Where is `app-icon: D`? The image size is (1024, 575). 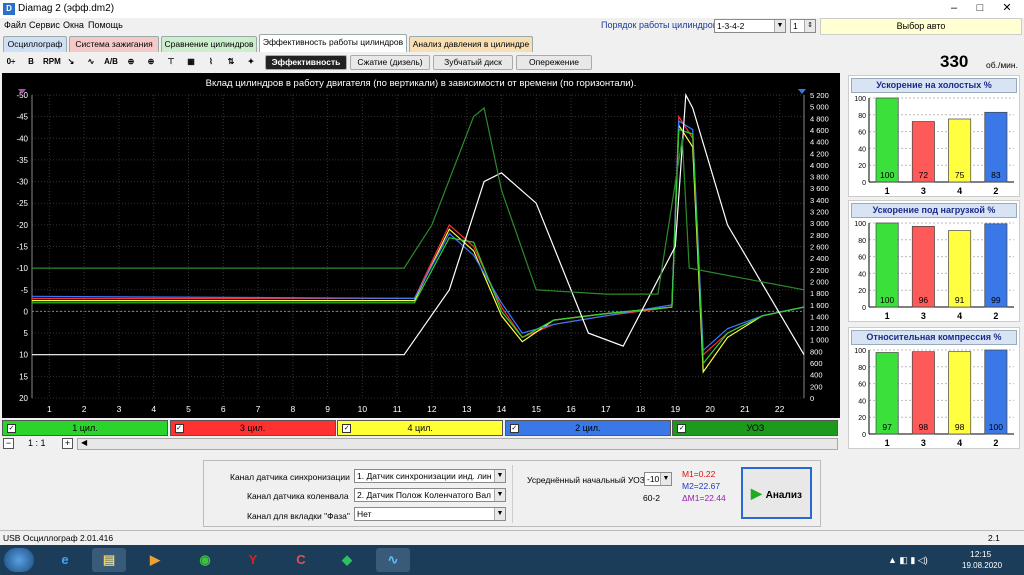
app-icon: D is located at coordinates (9, 9).